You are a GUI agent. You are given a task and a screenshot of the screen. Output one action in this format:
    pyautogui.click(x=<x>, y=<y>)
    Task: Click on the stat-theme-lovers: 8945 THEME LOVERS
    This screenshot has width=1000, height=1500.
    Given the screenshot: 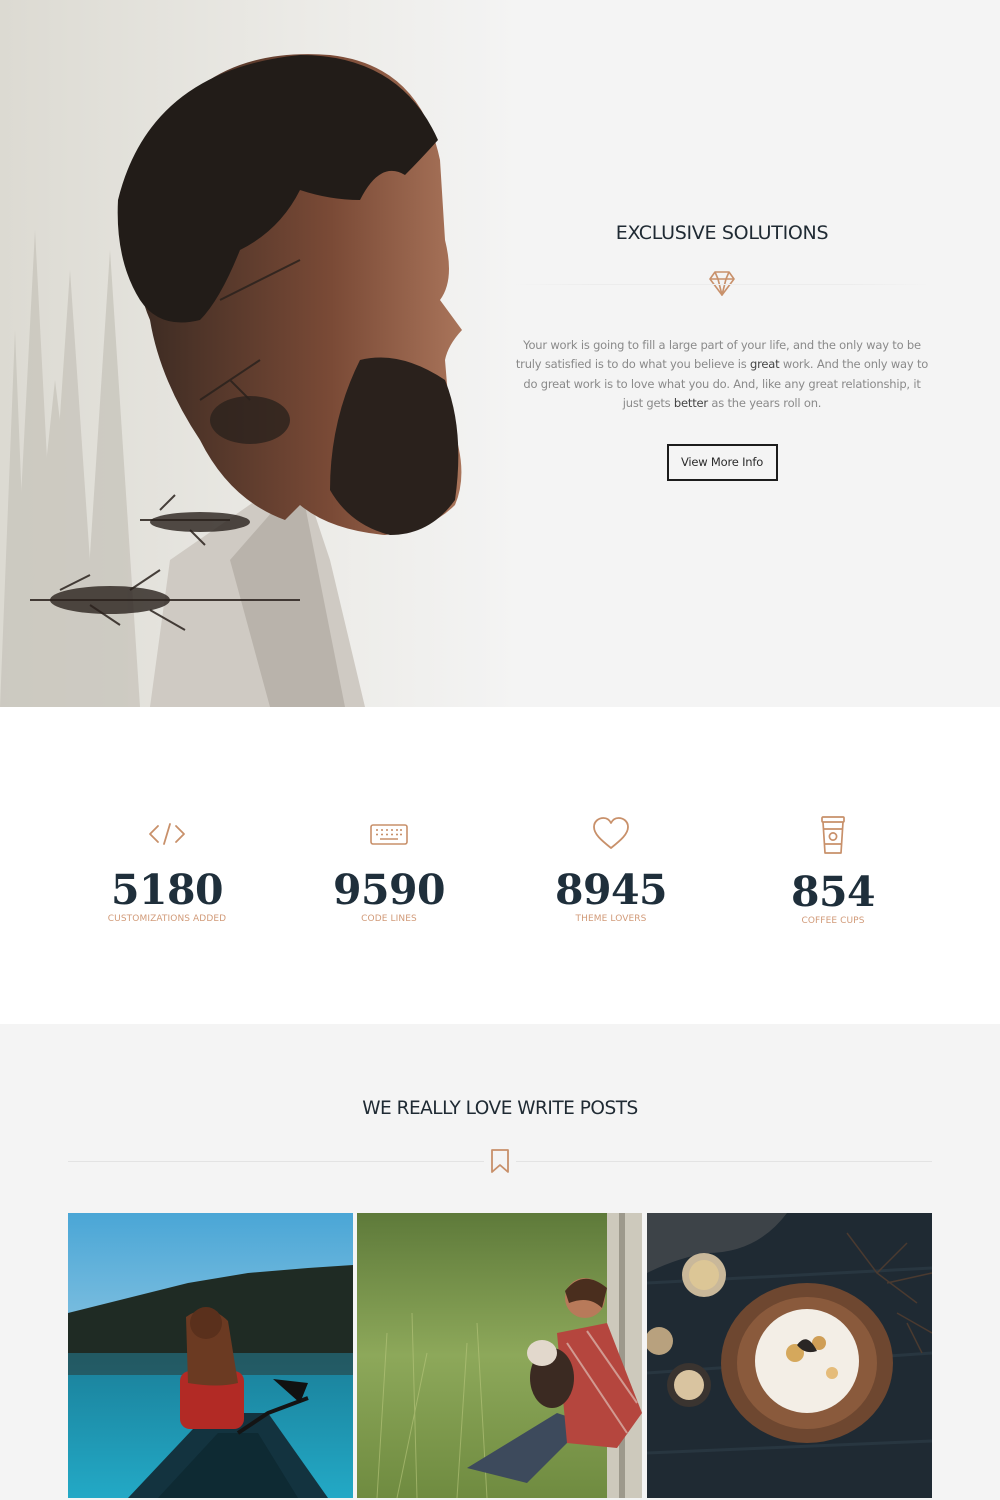 What is the action you would take?
    pyautogui.click(x=611, y=869)
    